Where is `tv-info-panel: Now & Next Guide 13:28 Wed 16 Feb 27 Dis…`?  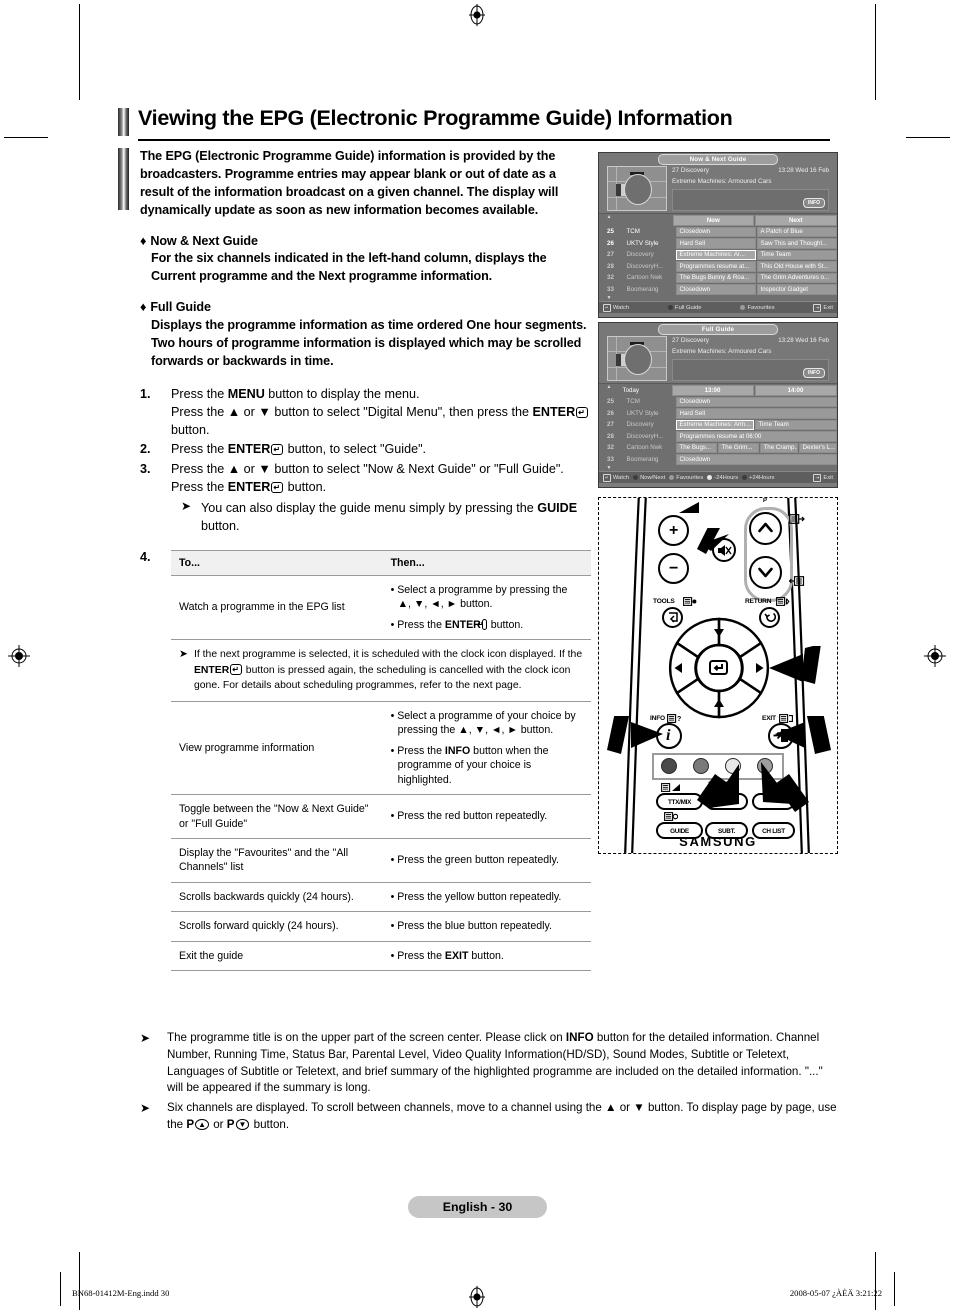
tv-info-panel: Now & Next Guide 13:28 Wed 16 Feb 27 Dis… is located at coordinates (718, 183).